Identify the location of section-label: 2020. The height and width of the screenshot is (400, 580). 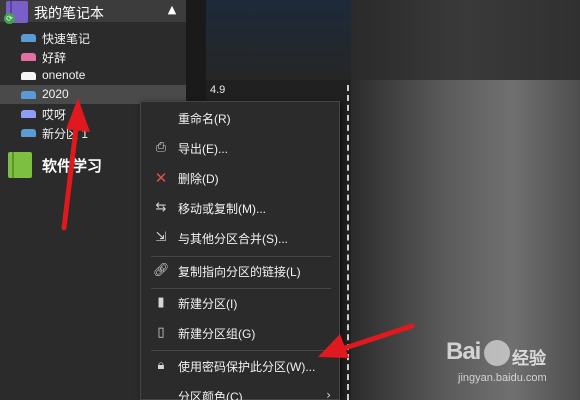
(55, 94).